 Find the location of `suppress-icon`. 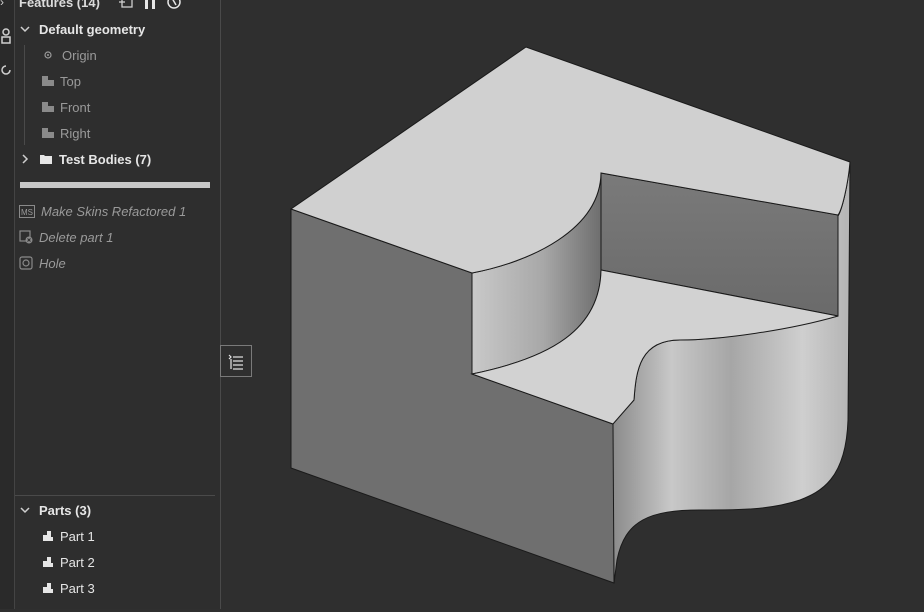

suppress-icon is located at coordinates (174, 4).